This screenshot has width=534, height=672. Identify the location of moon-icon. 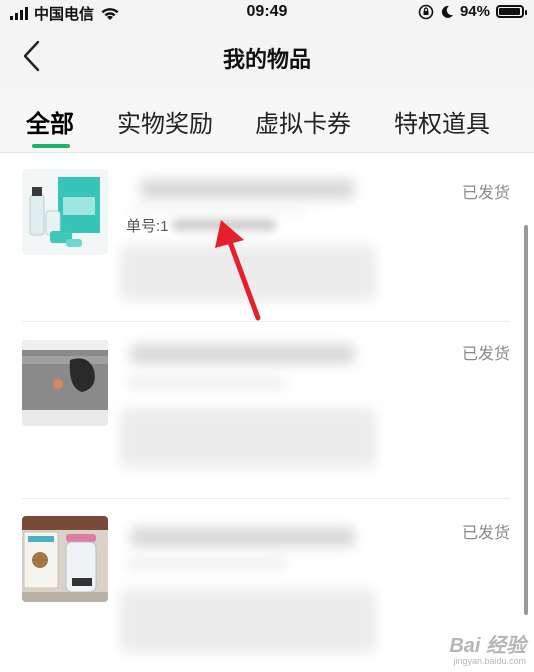
(447, 11).